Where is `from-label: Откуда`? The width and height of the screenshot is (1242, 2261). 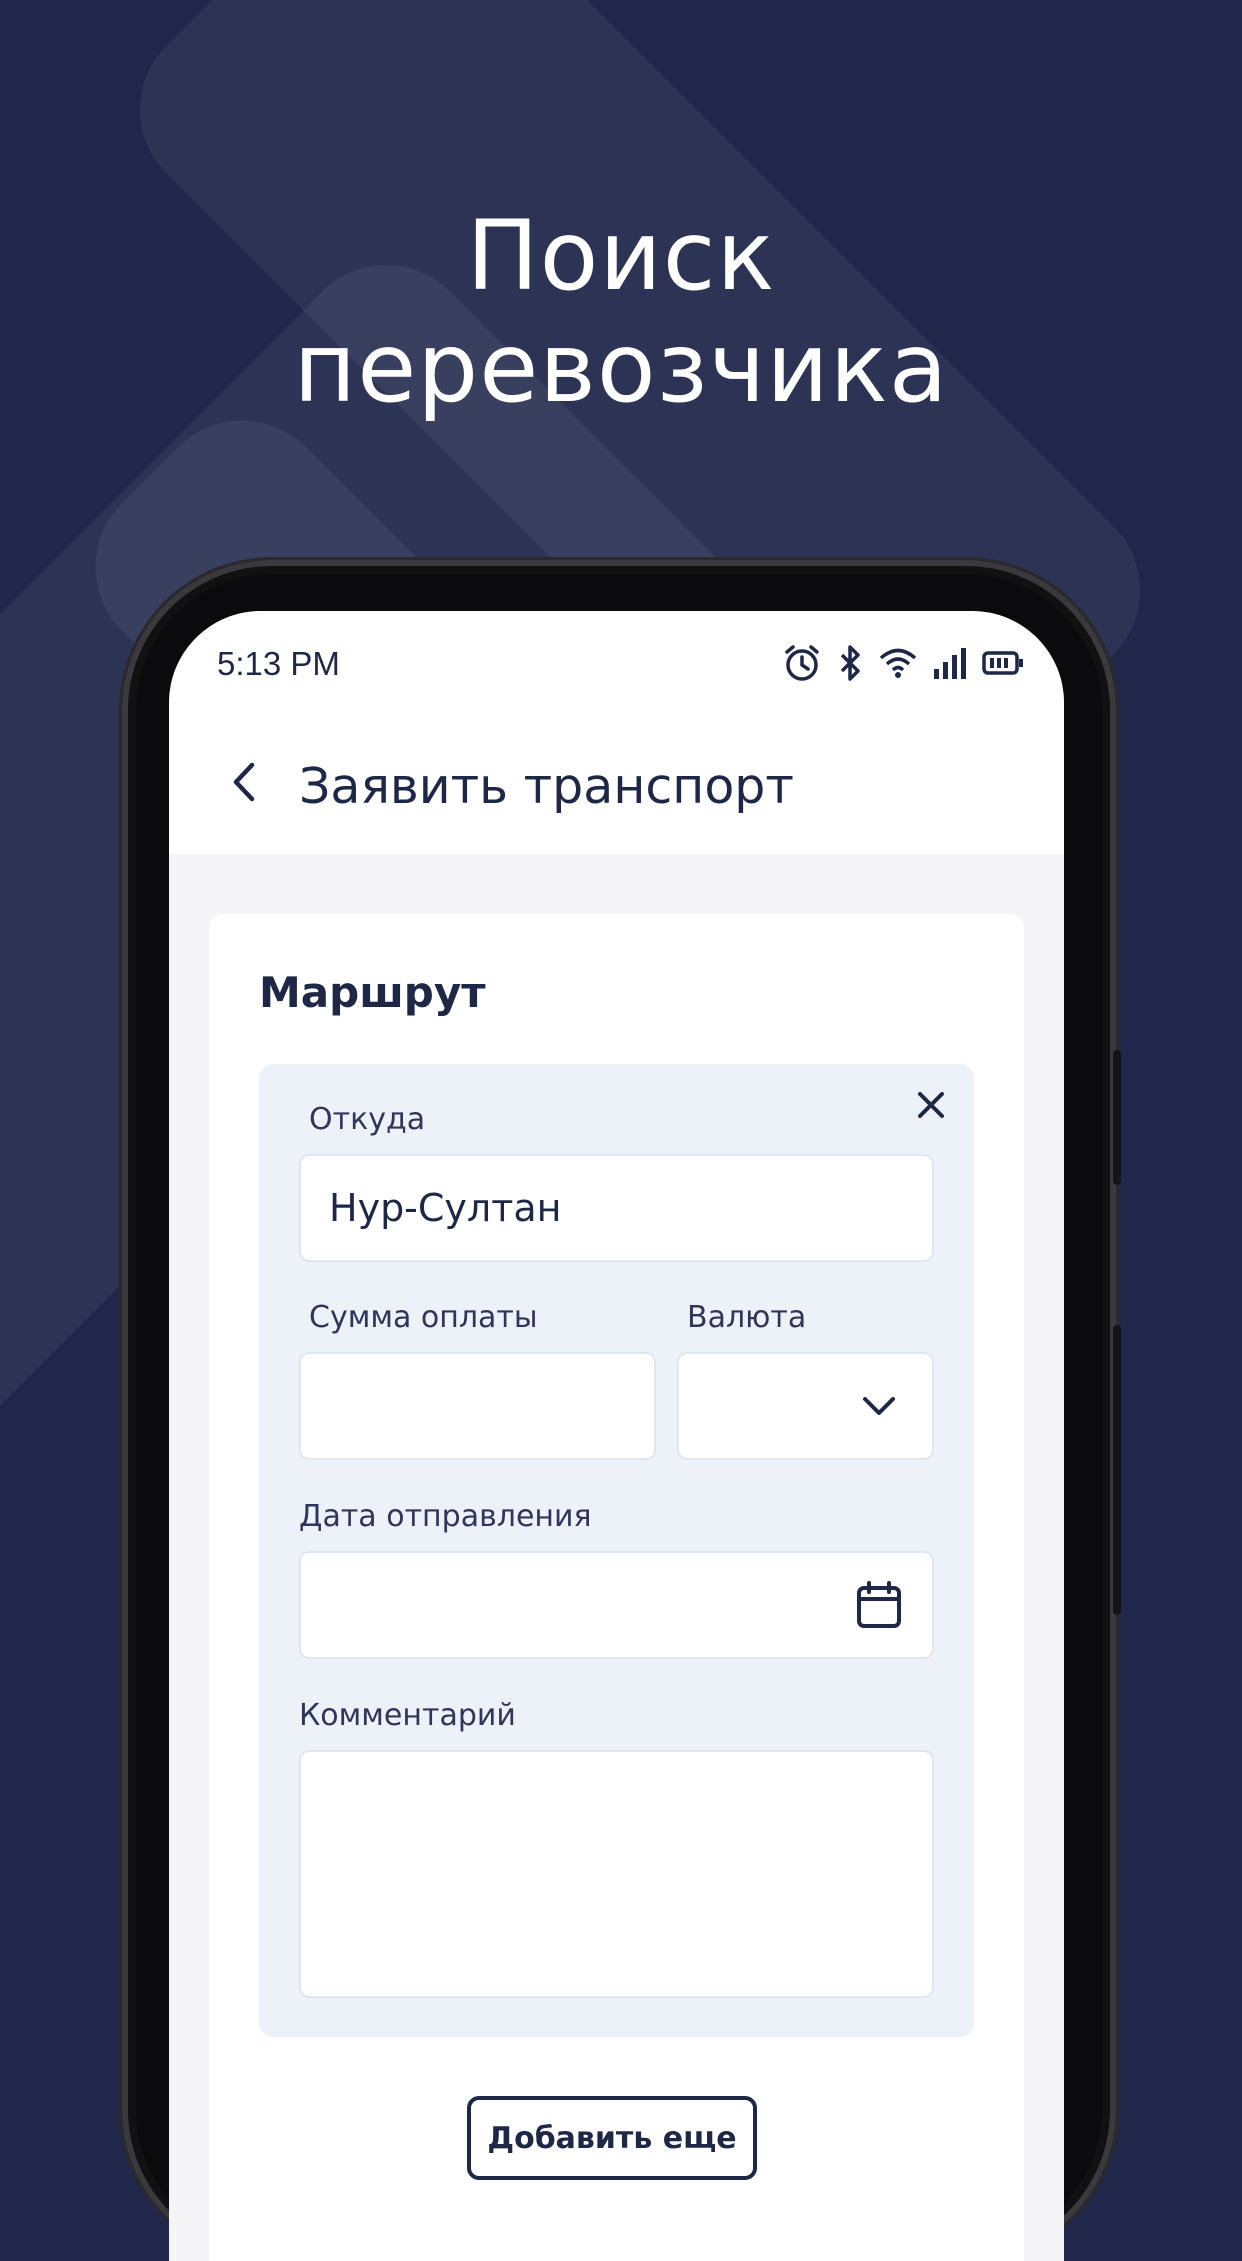
from-label: Откуда is located at coordinates (367, 1119).